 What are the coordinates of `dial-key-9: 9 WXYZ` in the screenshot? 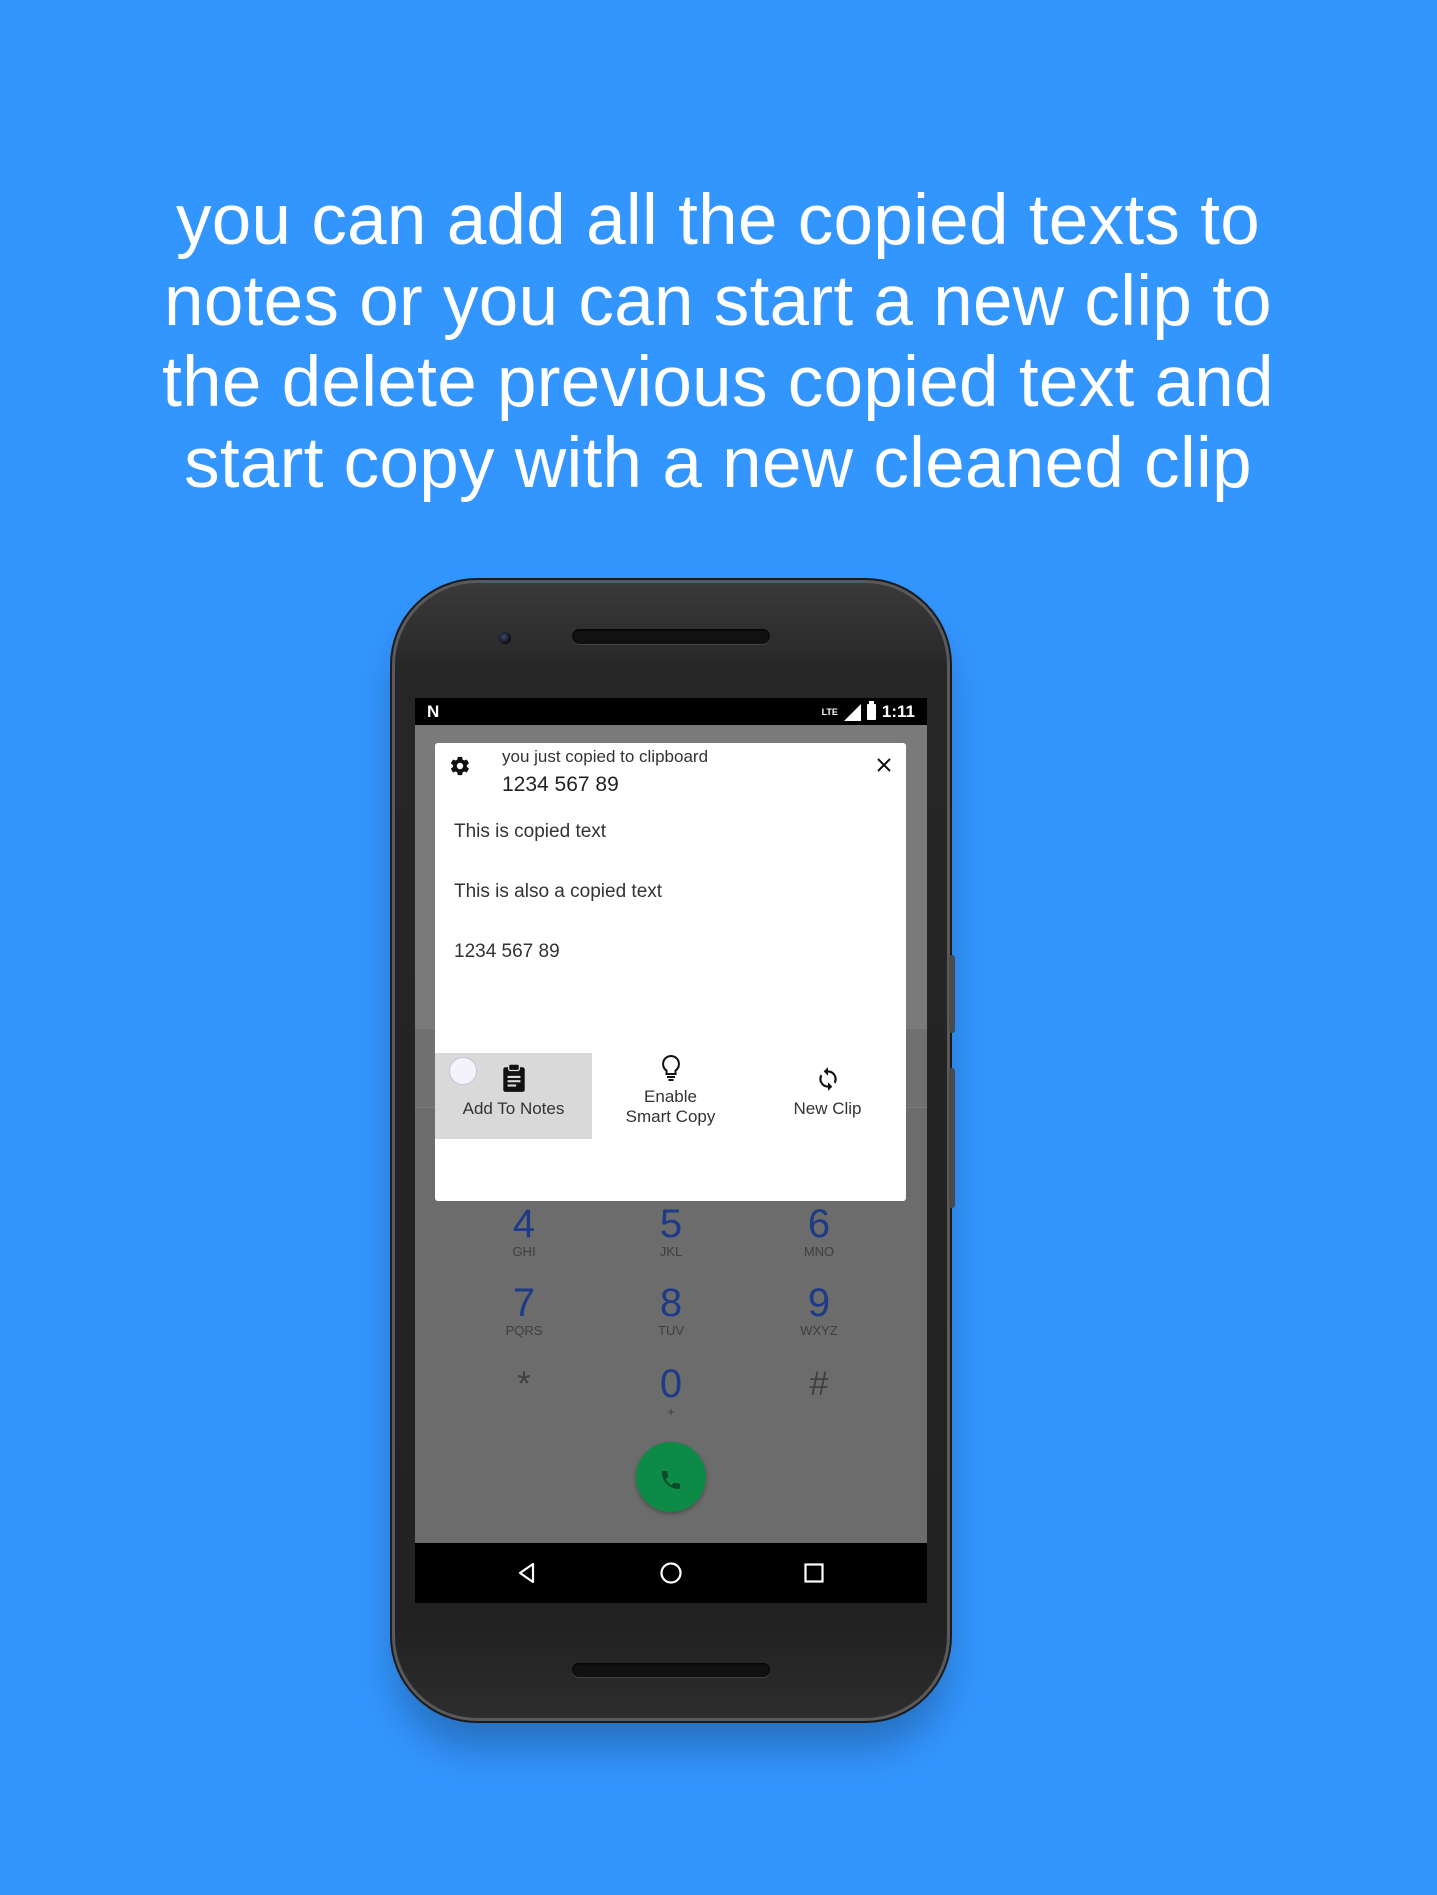 It's located at (819, 1310).